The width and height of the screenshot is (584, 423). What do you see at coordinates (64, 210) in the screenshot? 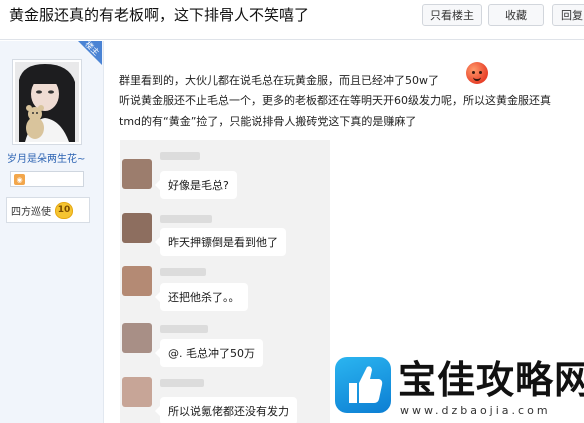
I see `level-number-badge: 10` at bounding box center [64, 210].